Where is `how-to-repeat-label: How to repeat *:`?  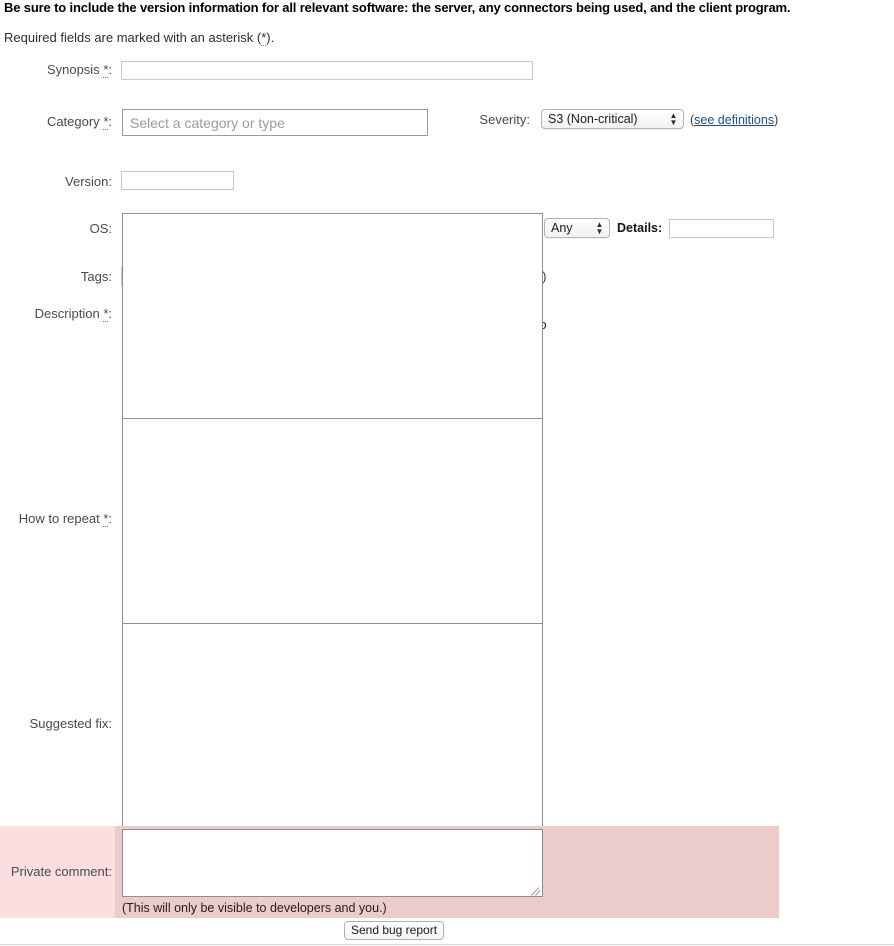 how-to-repeat-label: How to repeat *: is located at coordinates (56, 519).